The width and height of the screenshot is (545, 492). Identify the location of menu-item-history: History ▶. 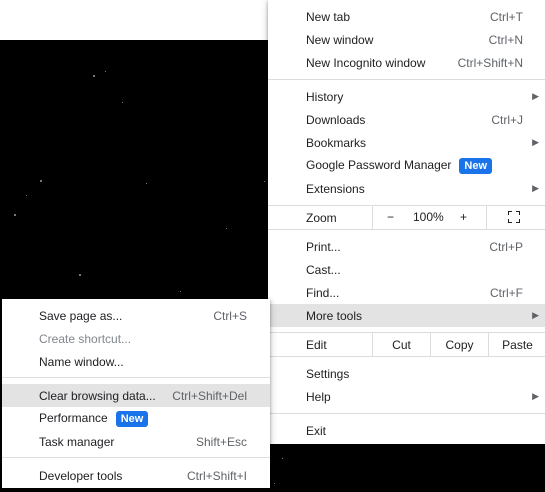
(406, 96).